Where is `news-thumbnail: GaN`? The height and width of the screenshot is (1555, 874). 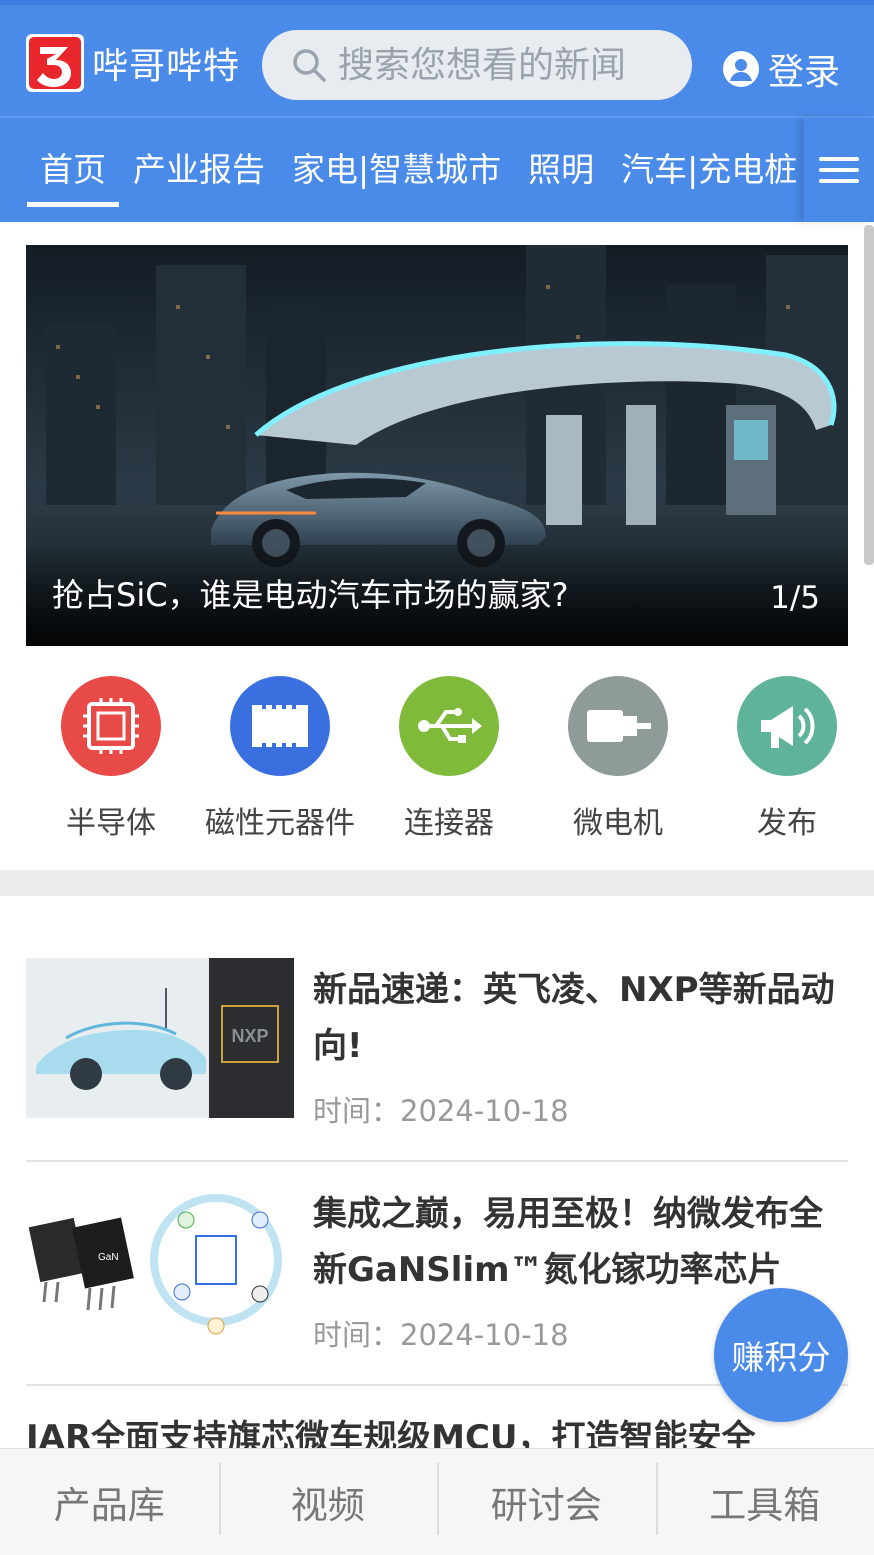 news-thumbnail: GaN is located at coordinates (160, 1262).